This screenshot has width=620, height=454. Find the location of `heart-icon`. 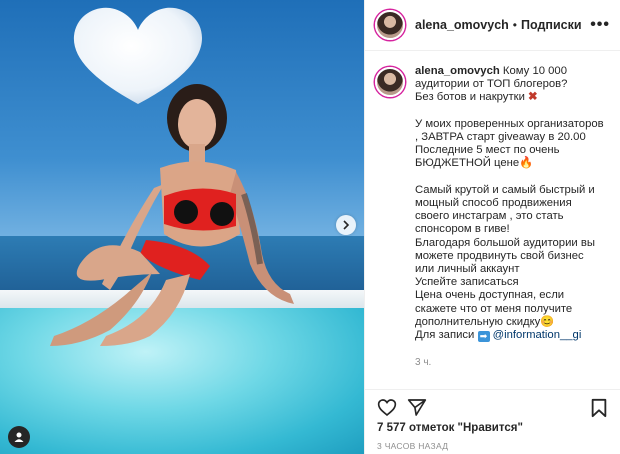

heart-icon is located at coordinates (387, 408).